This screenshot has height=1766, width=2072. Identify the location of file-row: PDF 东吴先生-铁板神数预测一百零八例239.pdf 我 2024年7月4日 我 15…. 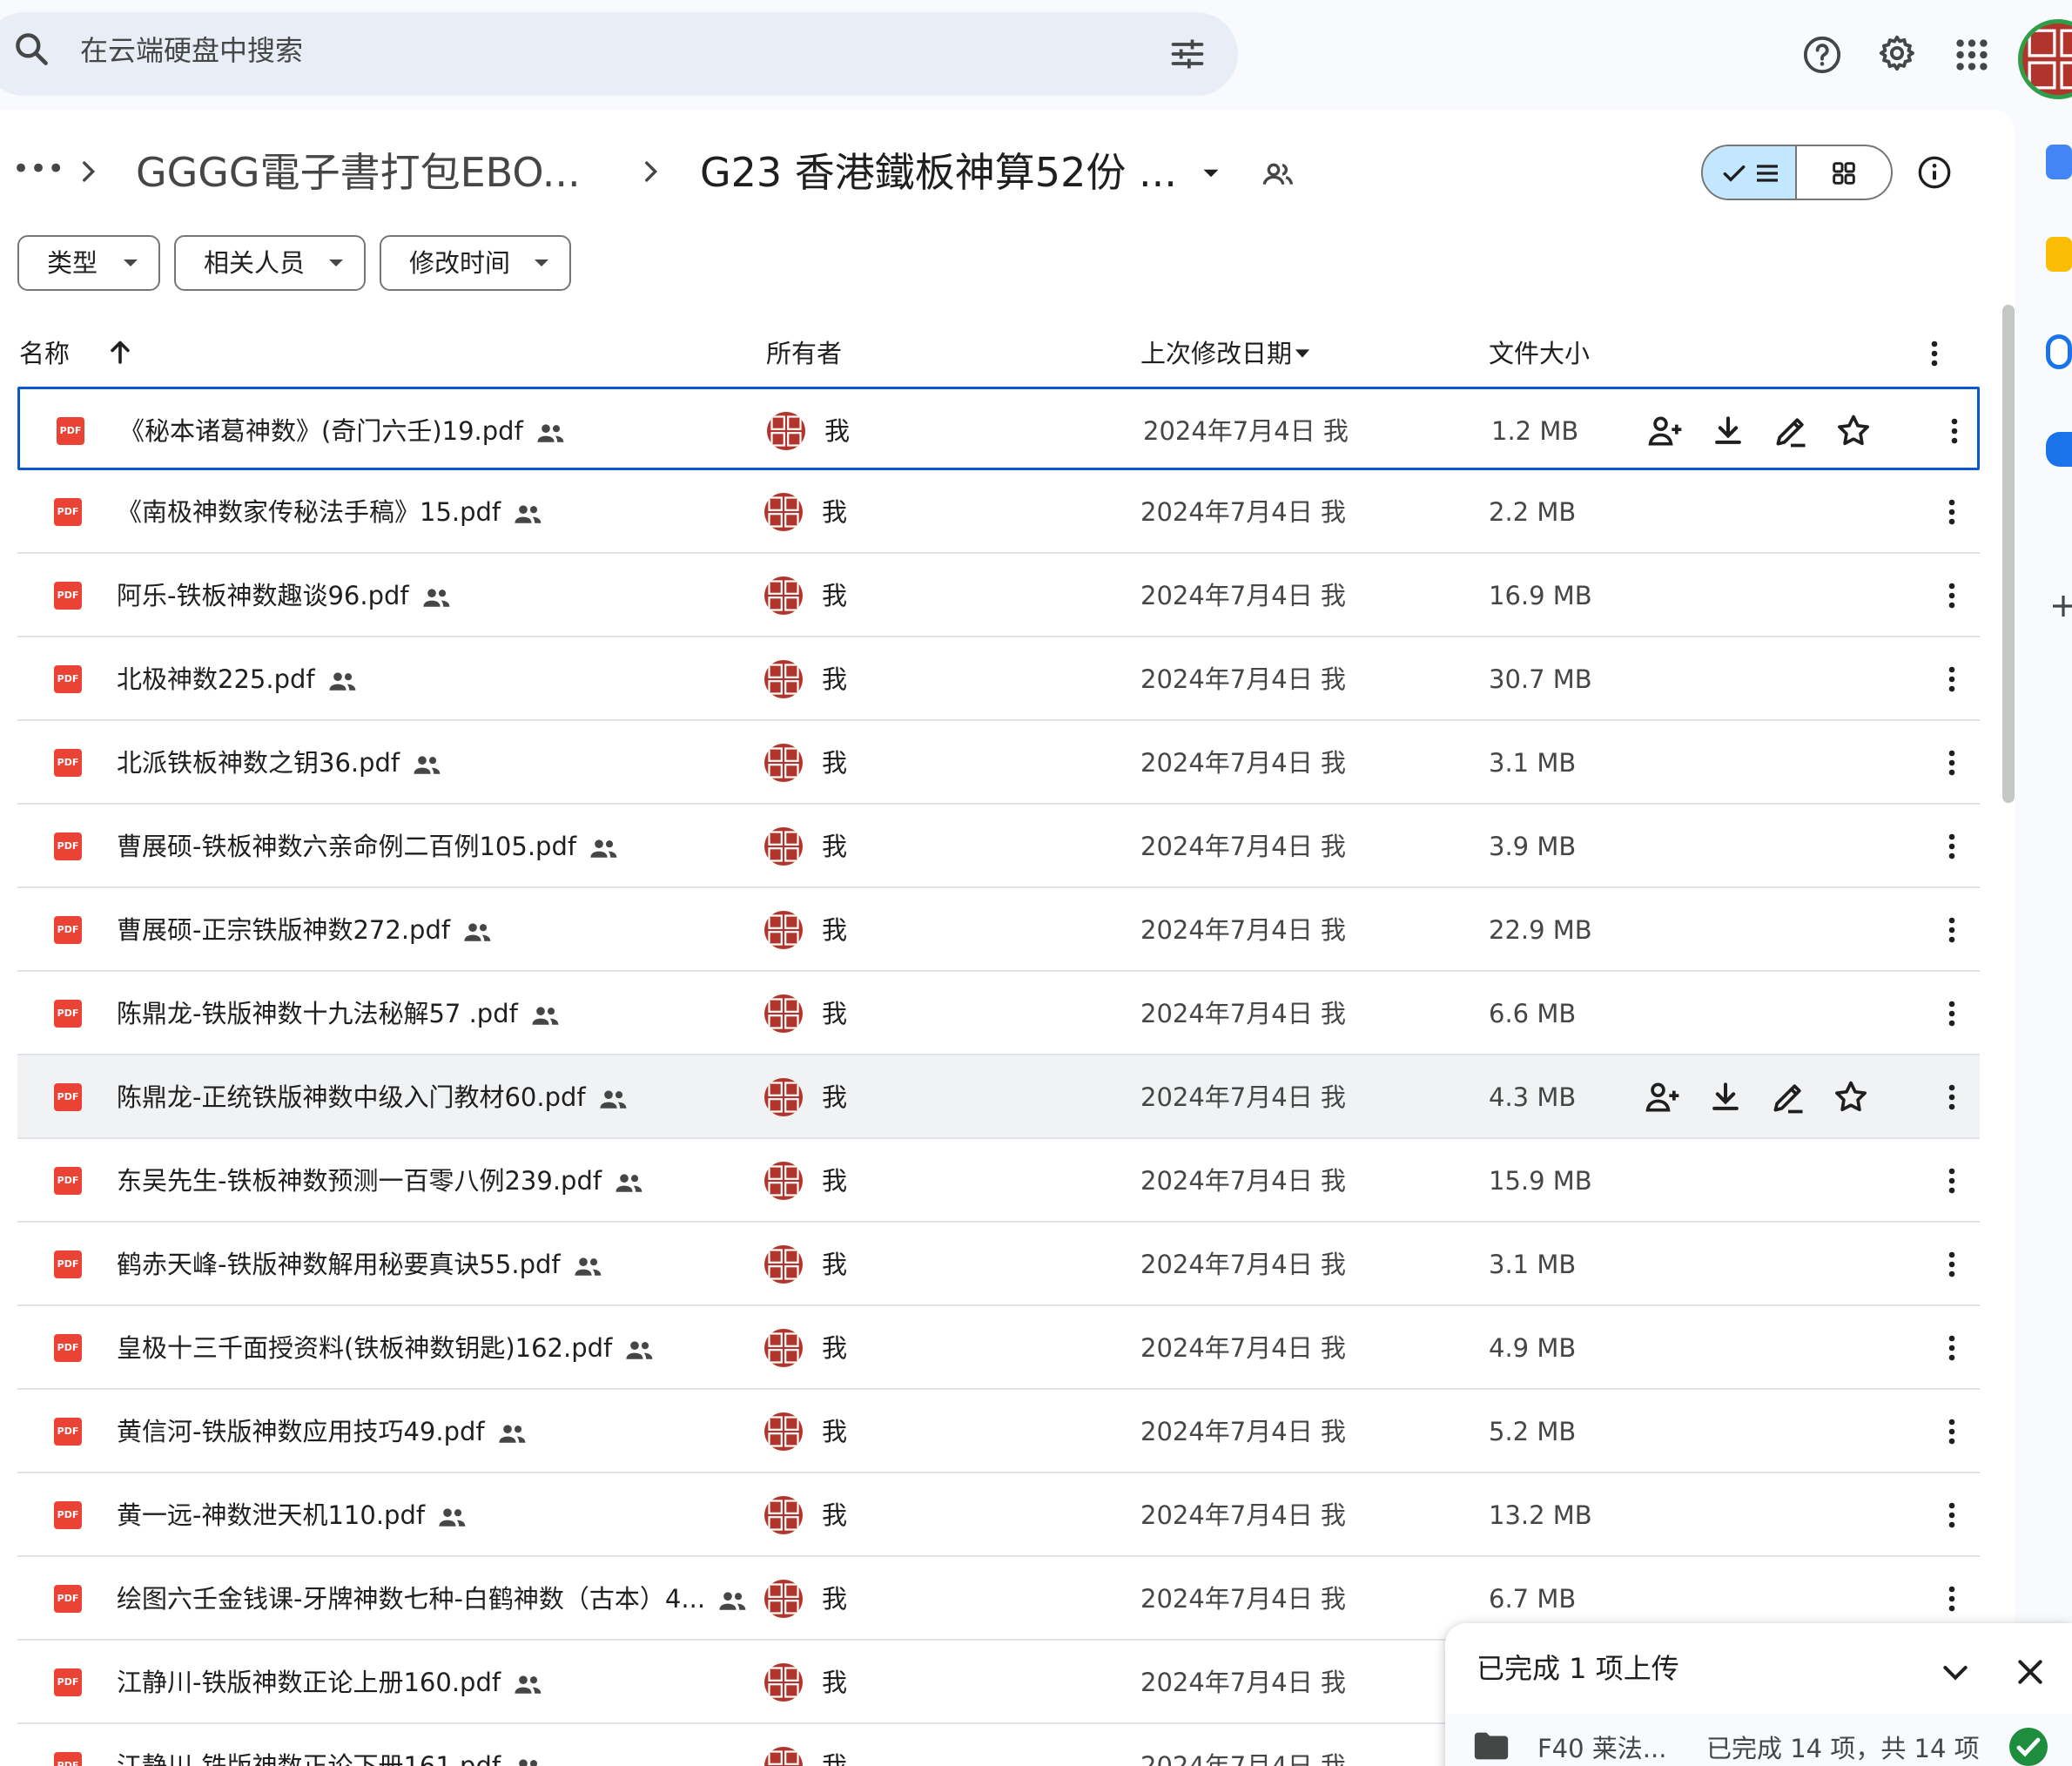
(998, 1181).